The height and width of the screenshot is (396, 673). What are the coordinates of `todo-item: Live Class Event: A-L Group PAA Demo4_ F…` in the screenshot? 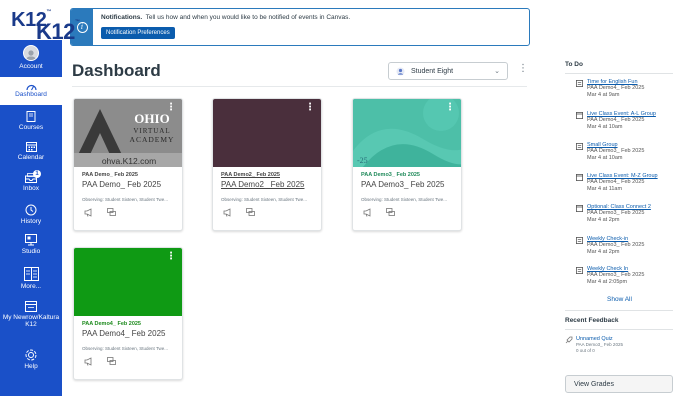 It's located at (624, 121).